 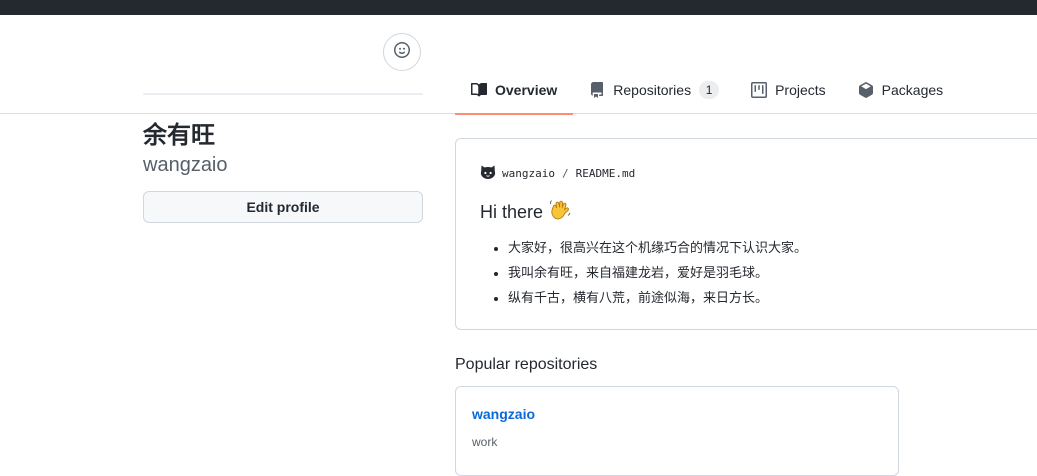 I want to click on list-item: 大家好，很高兴在这个机缘巧合的情况下认识大家。, so click(x=657, y=248).